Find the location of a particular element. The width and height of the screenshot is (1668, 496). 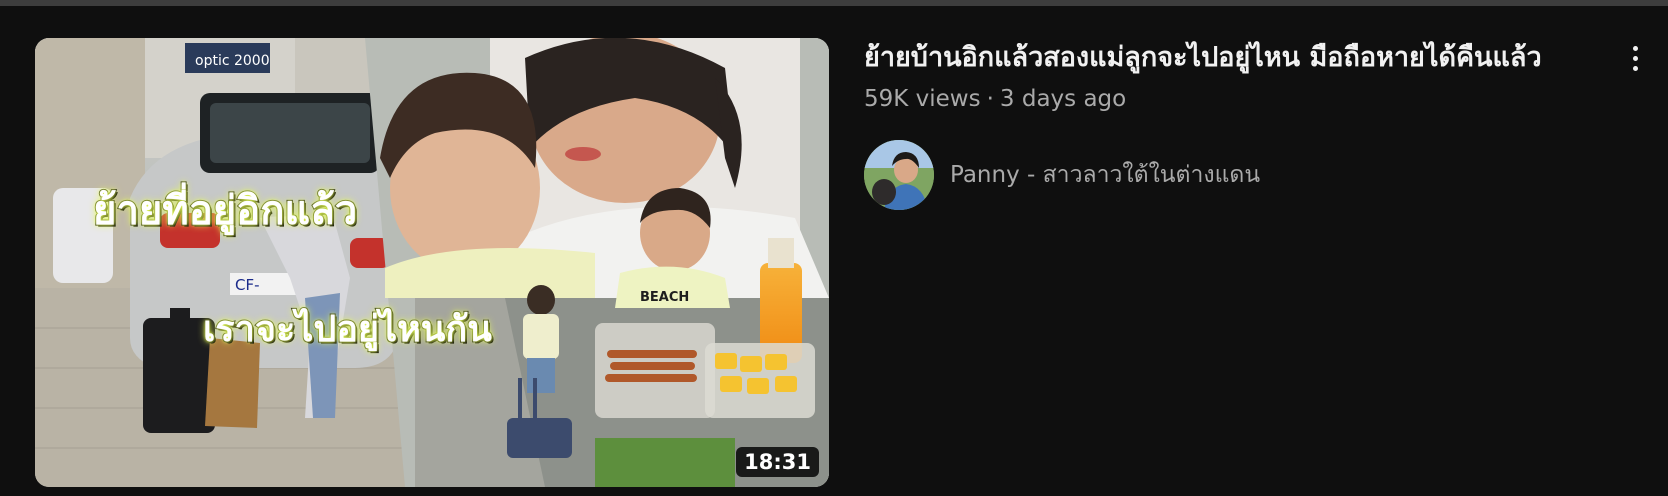

duration-badge: 18:31 is located at coordinates (777, 462).